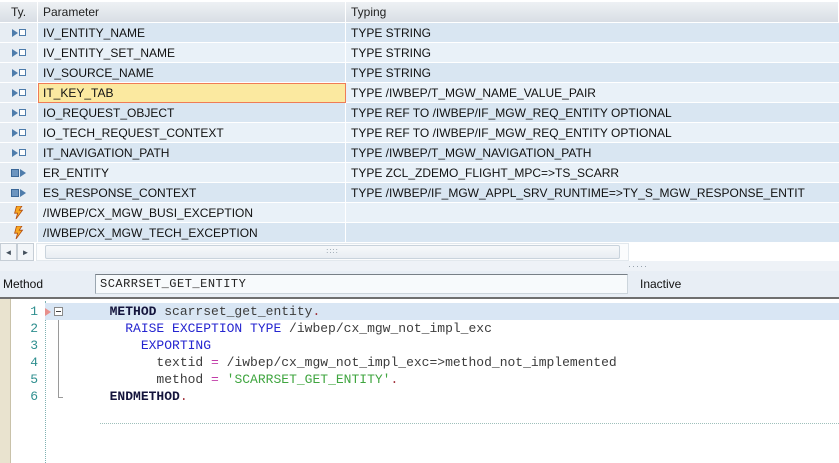 The image size is (839, 463). I want to click on parameter-cell: IO_TECH_REQUEST_CONTEXT, so click(192, 133).